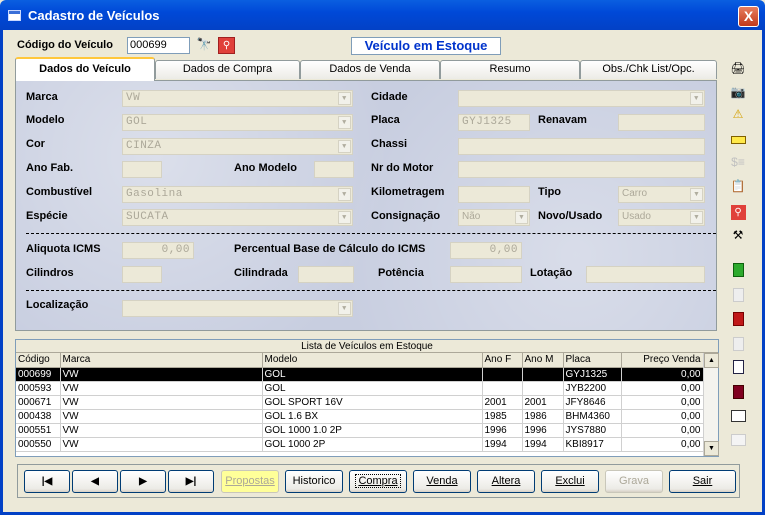 This screenshot has width=765, height=515. I want to click on grid-header-cell: Placa, so click(592, 360).